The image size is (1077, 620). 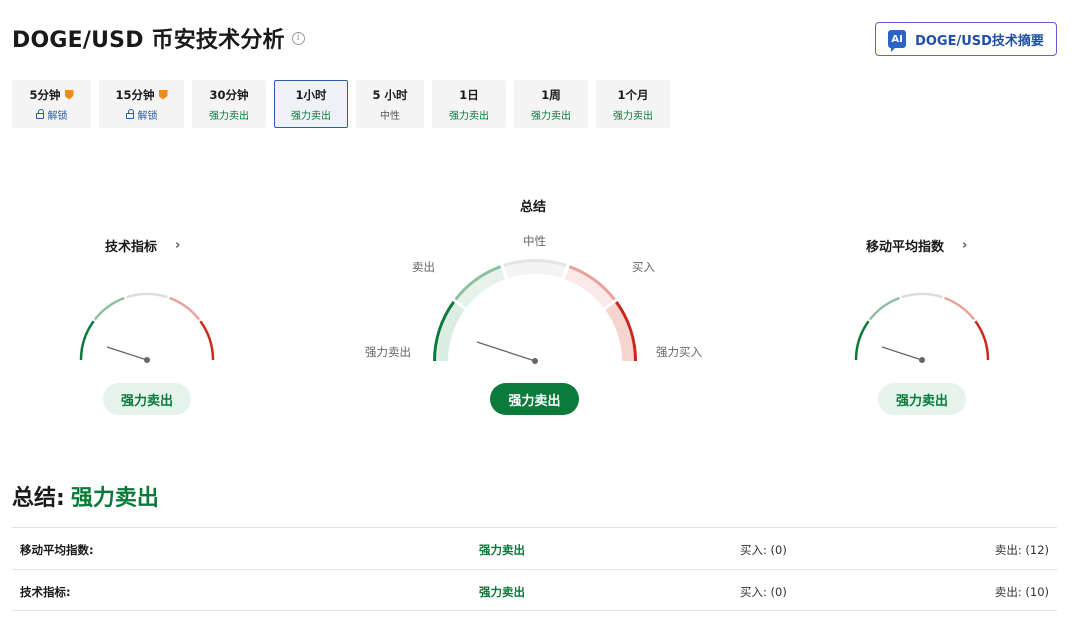 I want to click on summary-heading: 总结: 强力卖出, so click(x=85, y=496).